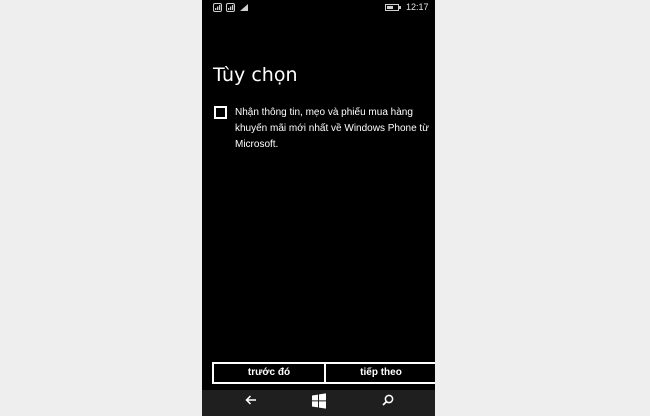 The image size is (650, 416). Describe the element at coordinates (417, 7) in the screenshot. I see `status-time: 12:17` at that location.